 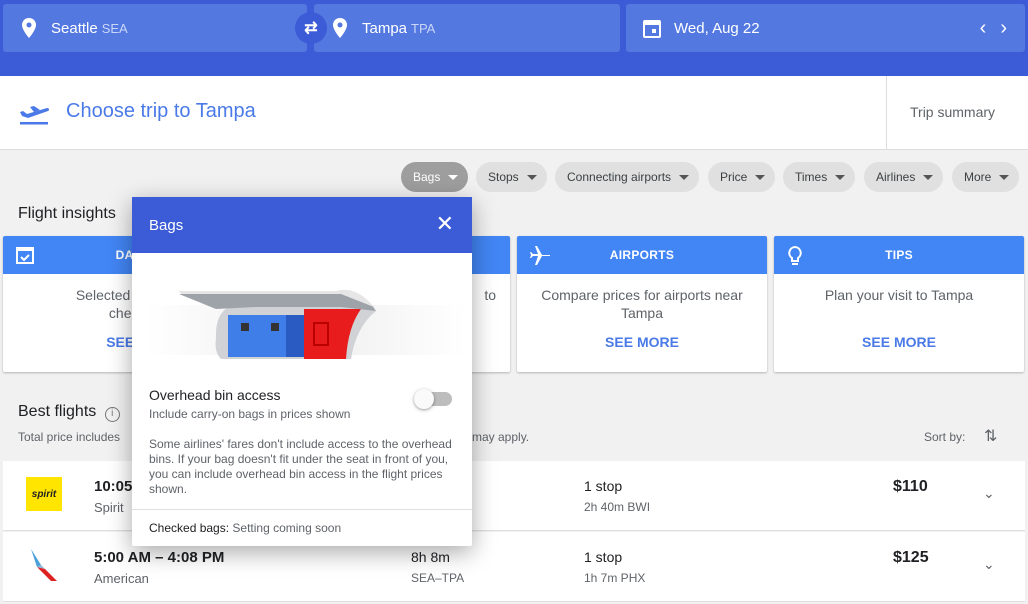 I want to click on insight-card: TIPS Plan your visit to Tampa SEE MORE, so click(x=899, y=304).